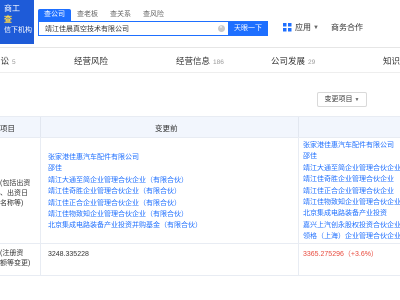  What do you see at coordinates (193, 61) in the screenshot?
I see `tab-label: 经营信息` at bounding box center [193, 61].